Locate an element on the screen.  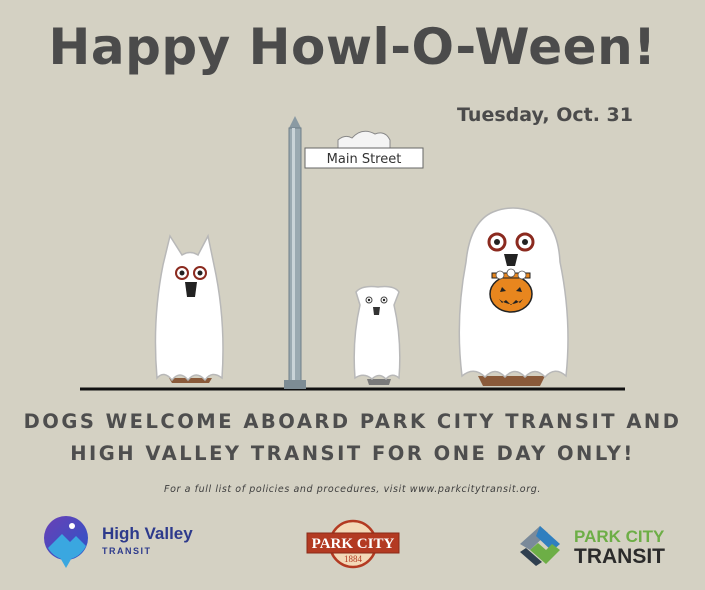
ghost-dog-left is located at coordinates (189, 308).